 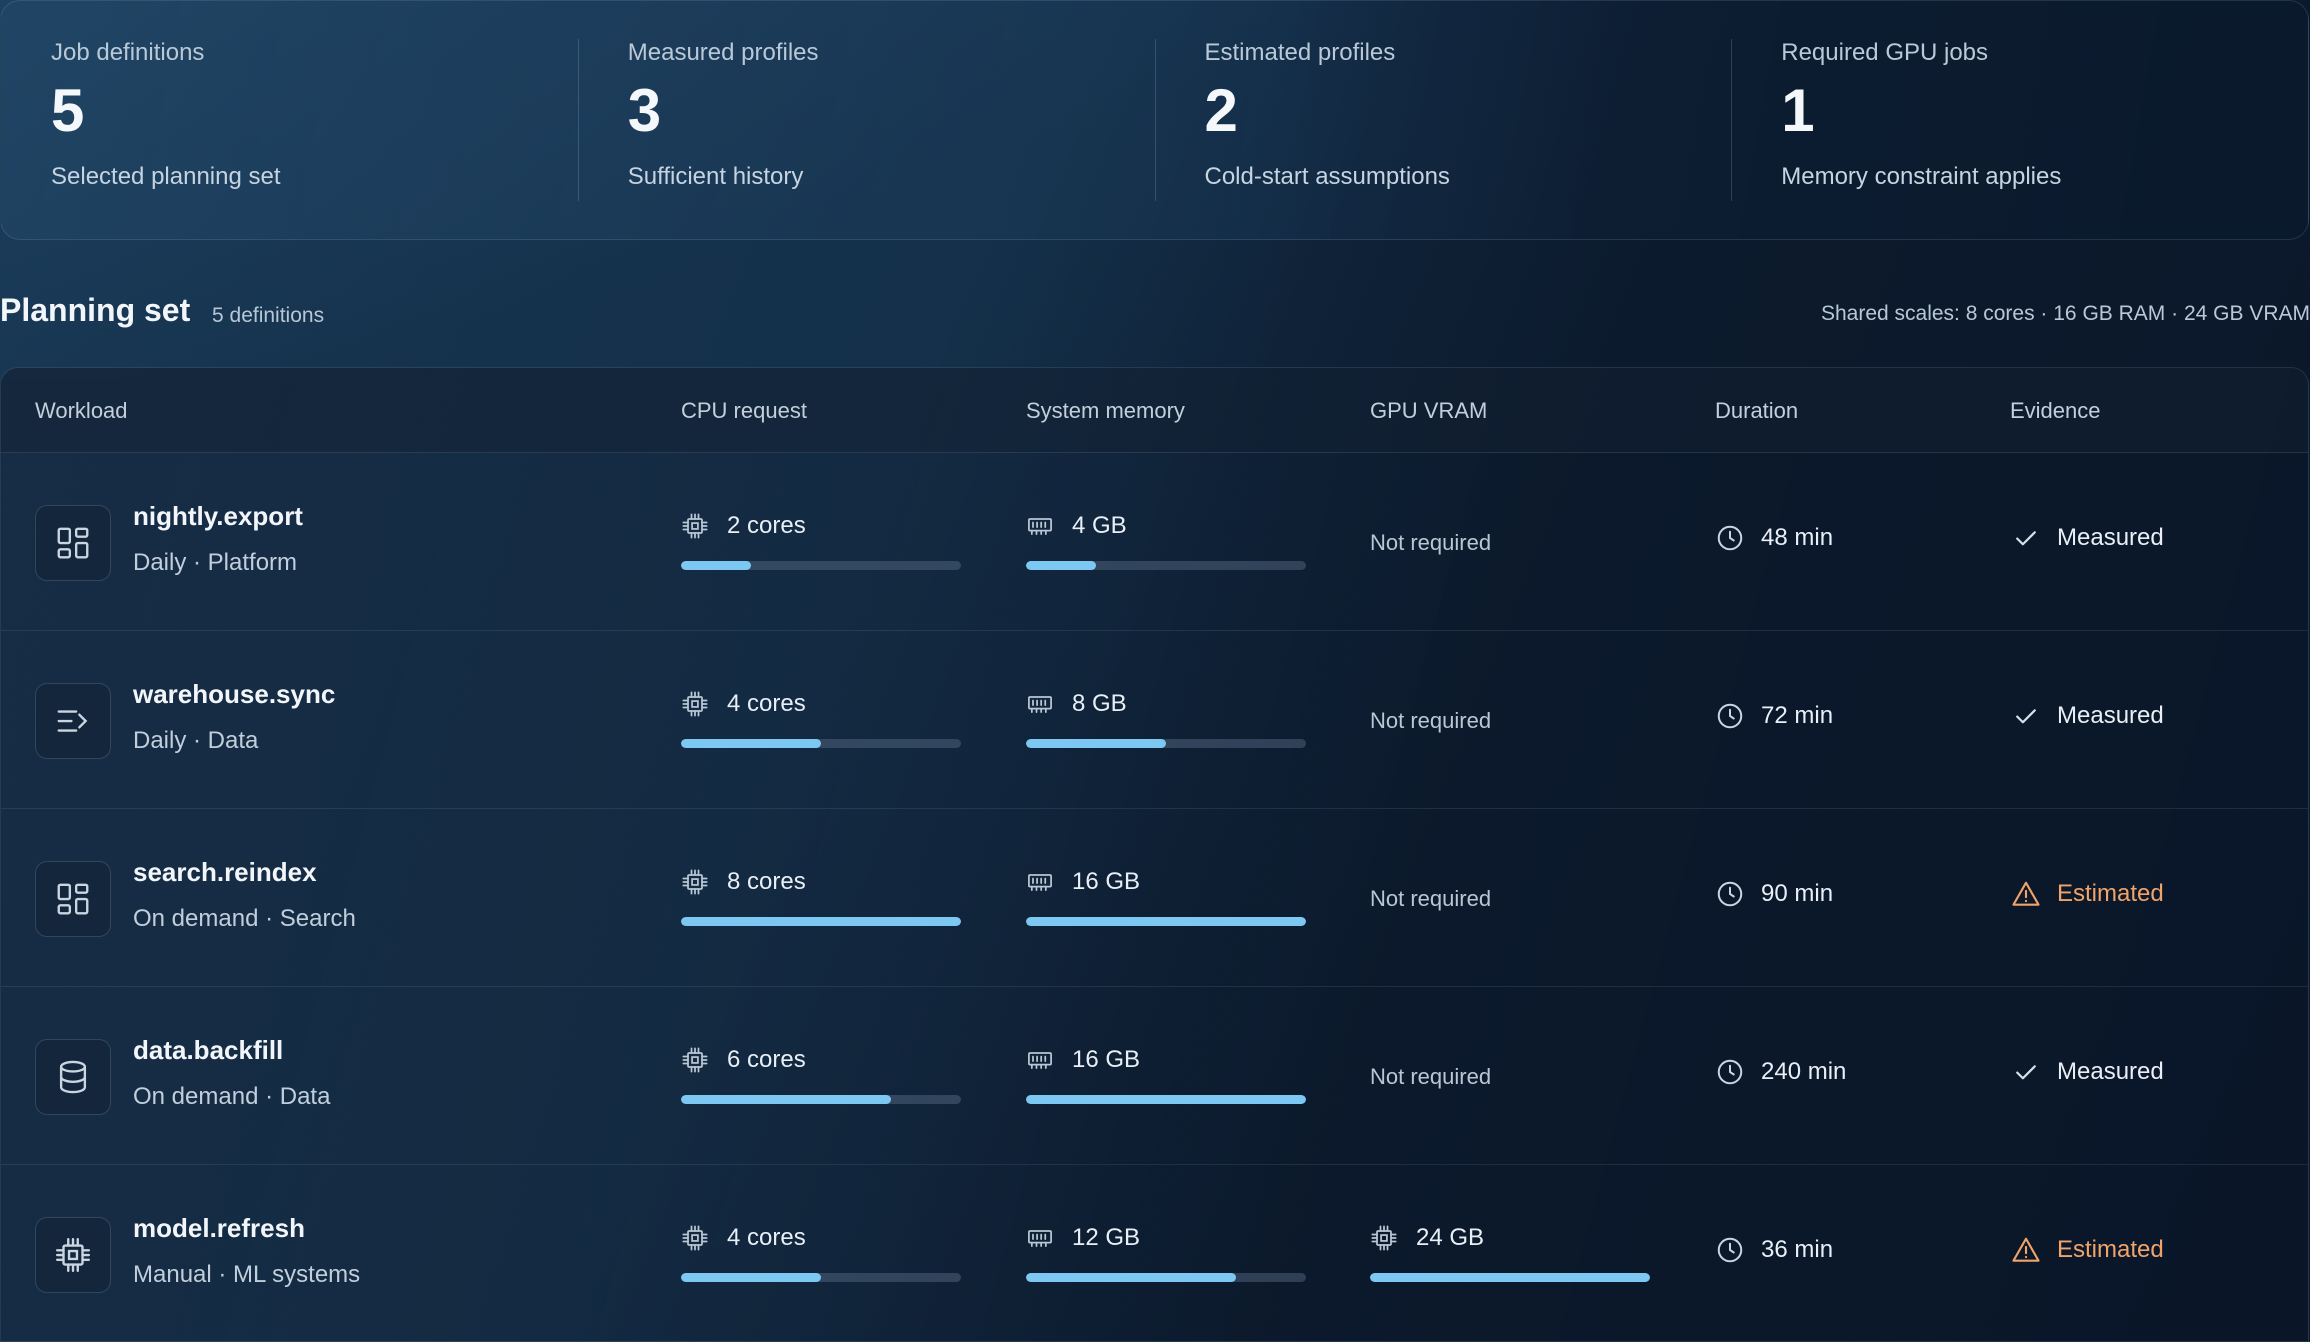 I want to click on stat-label: Required GPU jobs, so click(x=1885, y=52).